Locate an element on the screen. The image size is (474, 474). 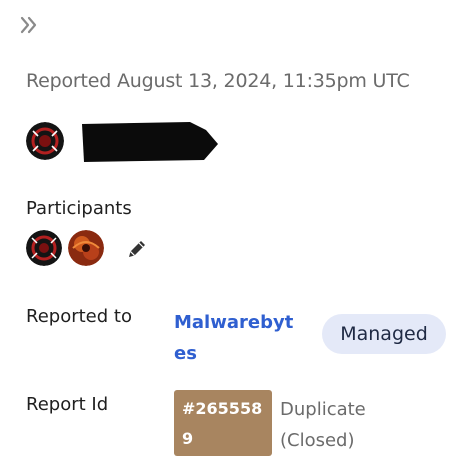
report-id-badge: #2655589 is located at coordinates (223, 423).